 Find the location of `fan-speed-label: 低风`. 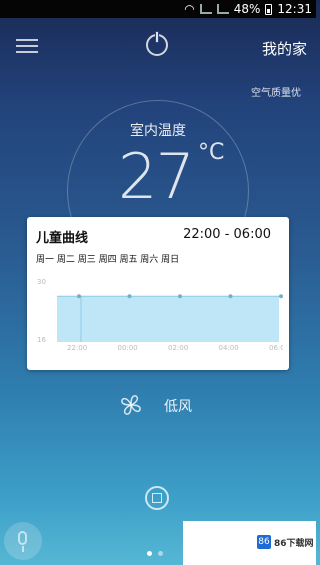

fan-speed-label: 低风 is located at coordinates (178, 406).